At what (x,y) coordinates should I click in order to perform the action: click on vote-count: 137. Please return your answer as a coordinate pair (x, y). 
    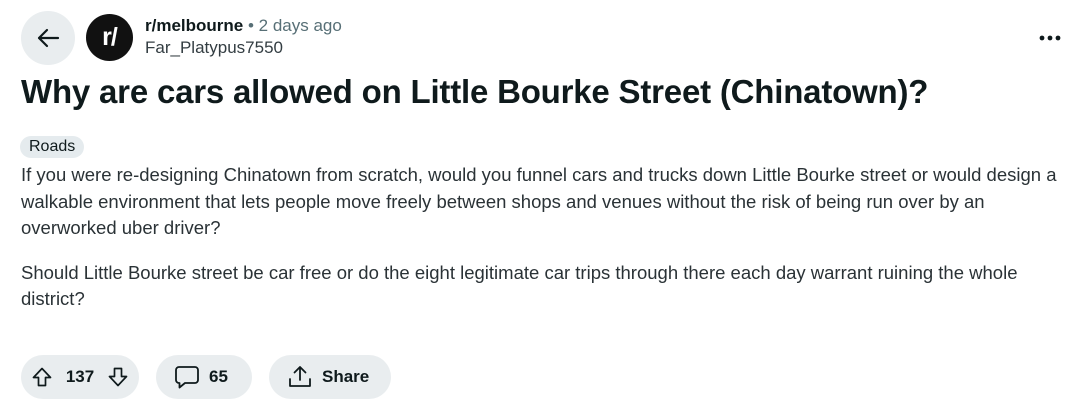
    Looking at the image, I should click on (80, 376).